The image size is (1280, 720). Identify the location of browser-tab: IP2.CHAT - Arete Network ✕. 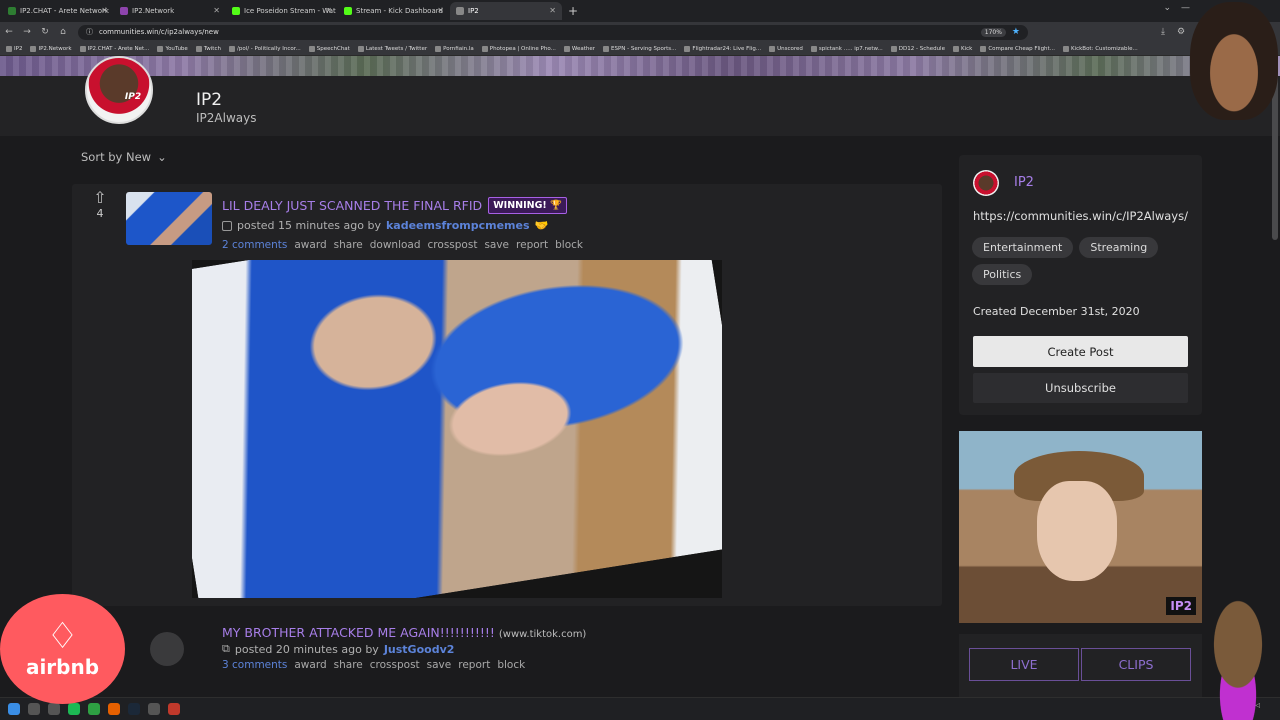
(58, 11).